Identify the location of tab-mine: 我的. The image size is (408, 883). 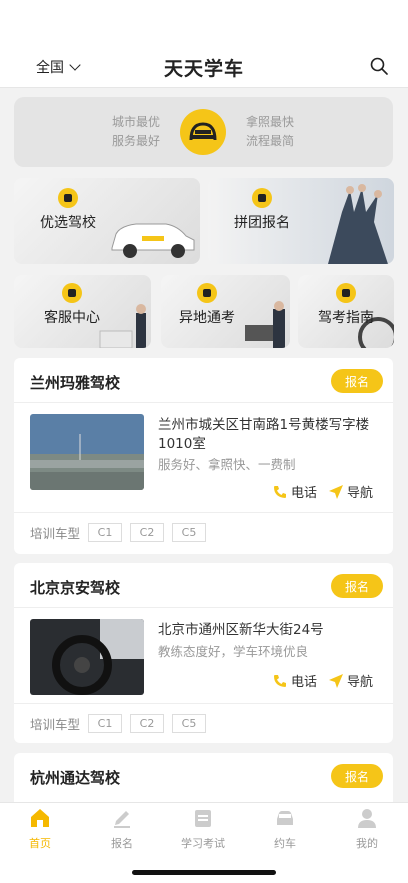
(367, 829).